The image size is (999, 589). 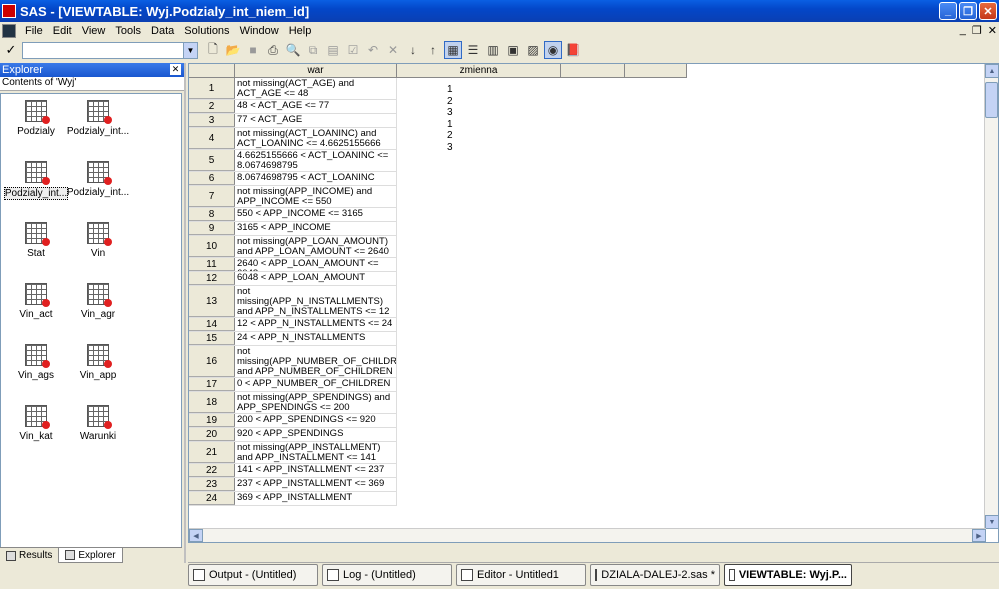 I want to click on row-number: 22, so click(x=212, y=470).